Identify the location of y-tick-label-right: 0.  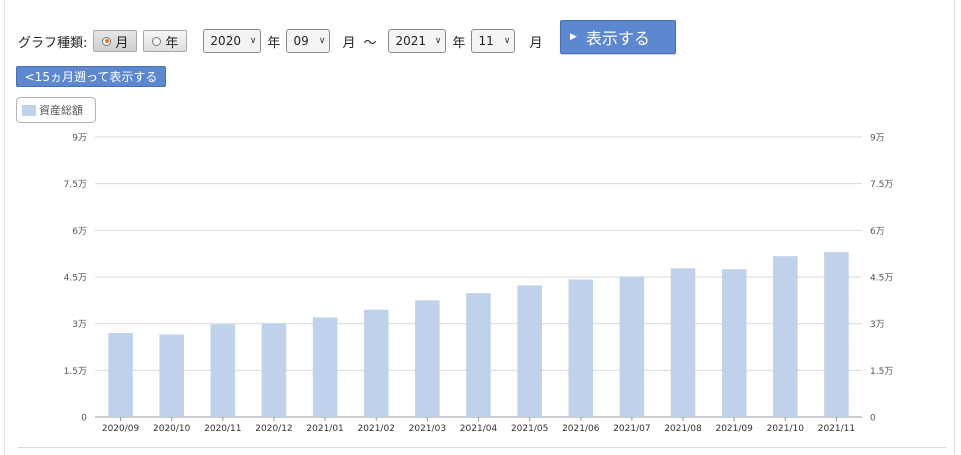
(873, 419).